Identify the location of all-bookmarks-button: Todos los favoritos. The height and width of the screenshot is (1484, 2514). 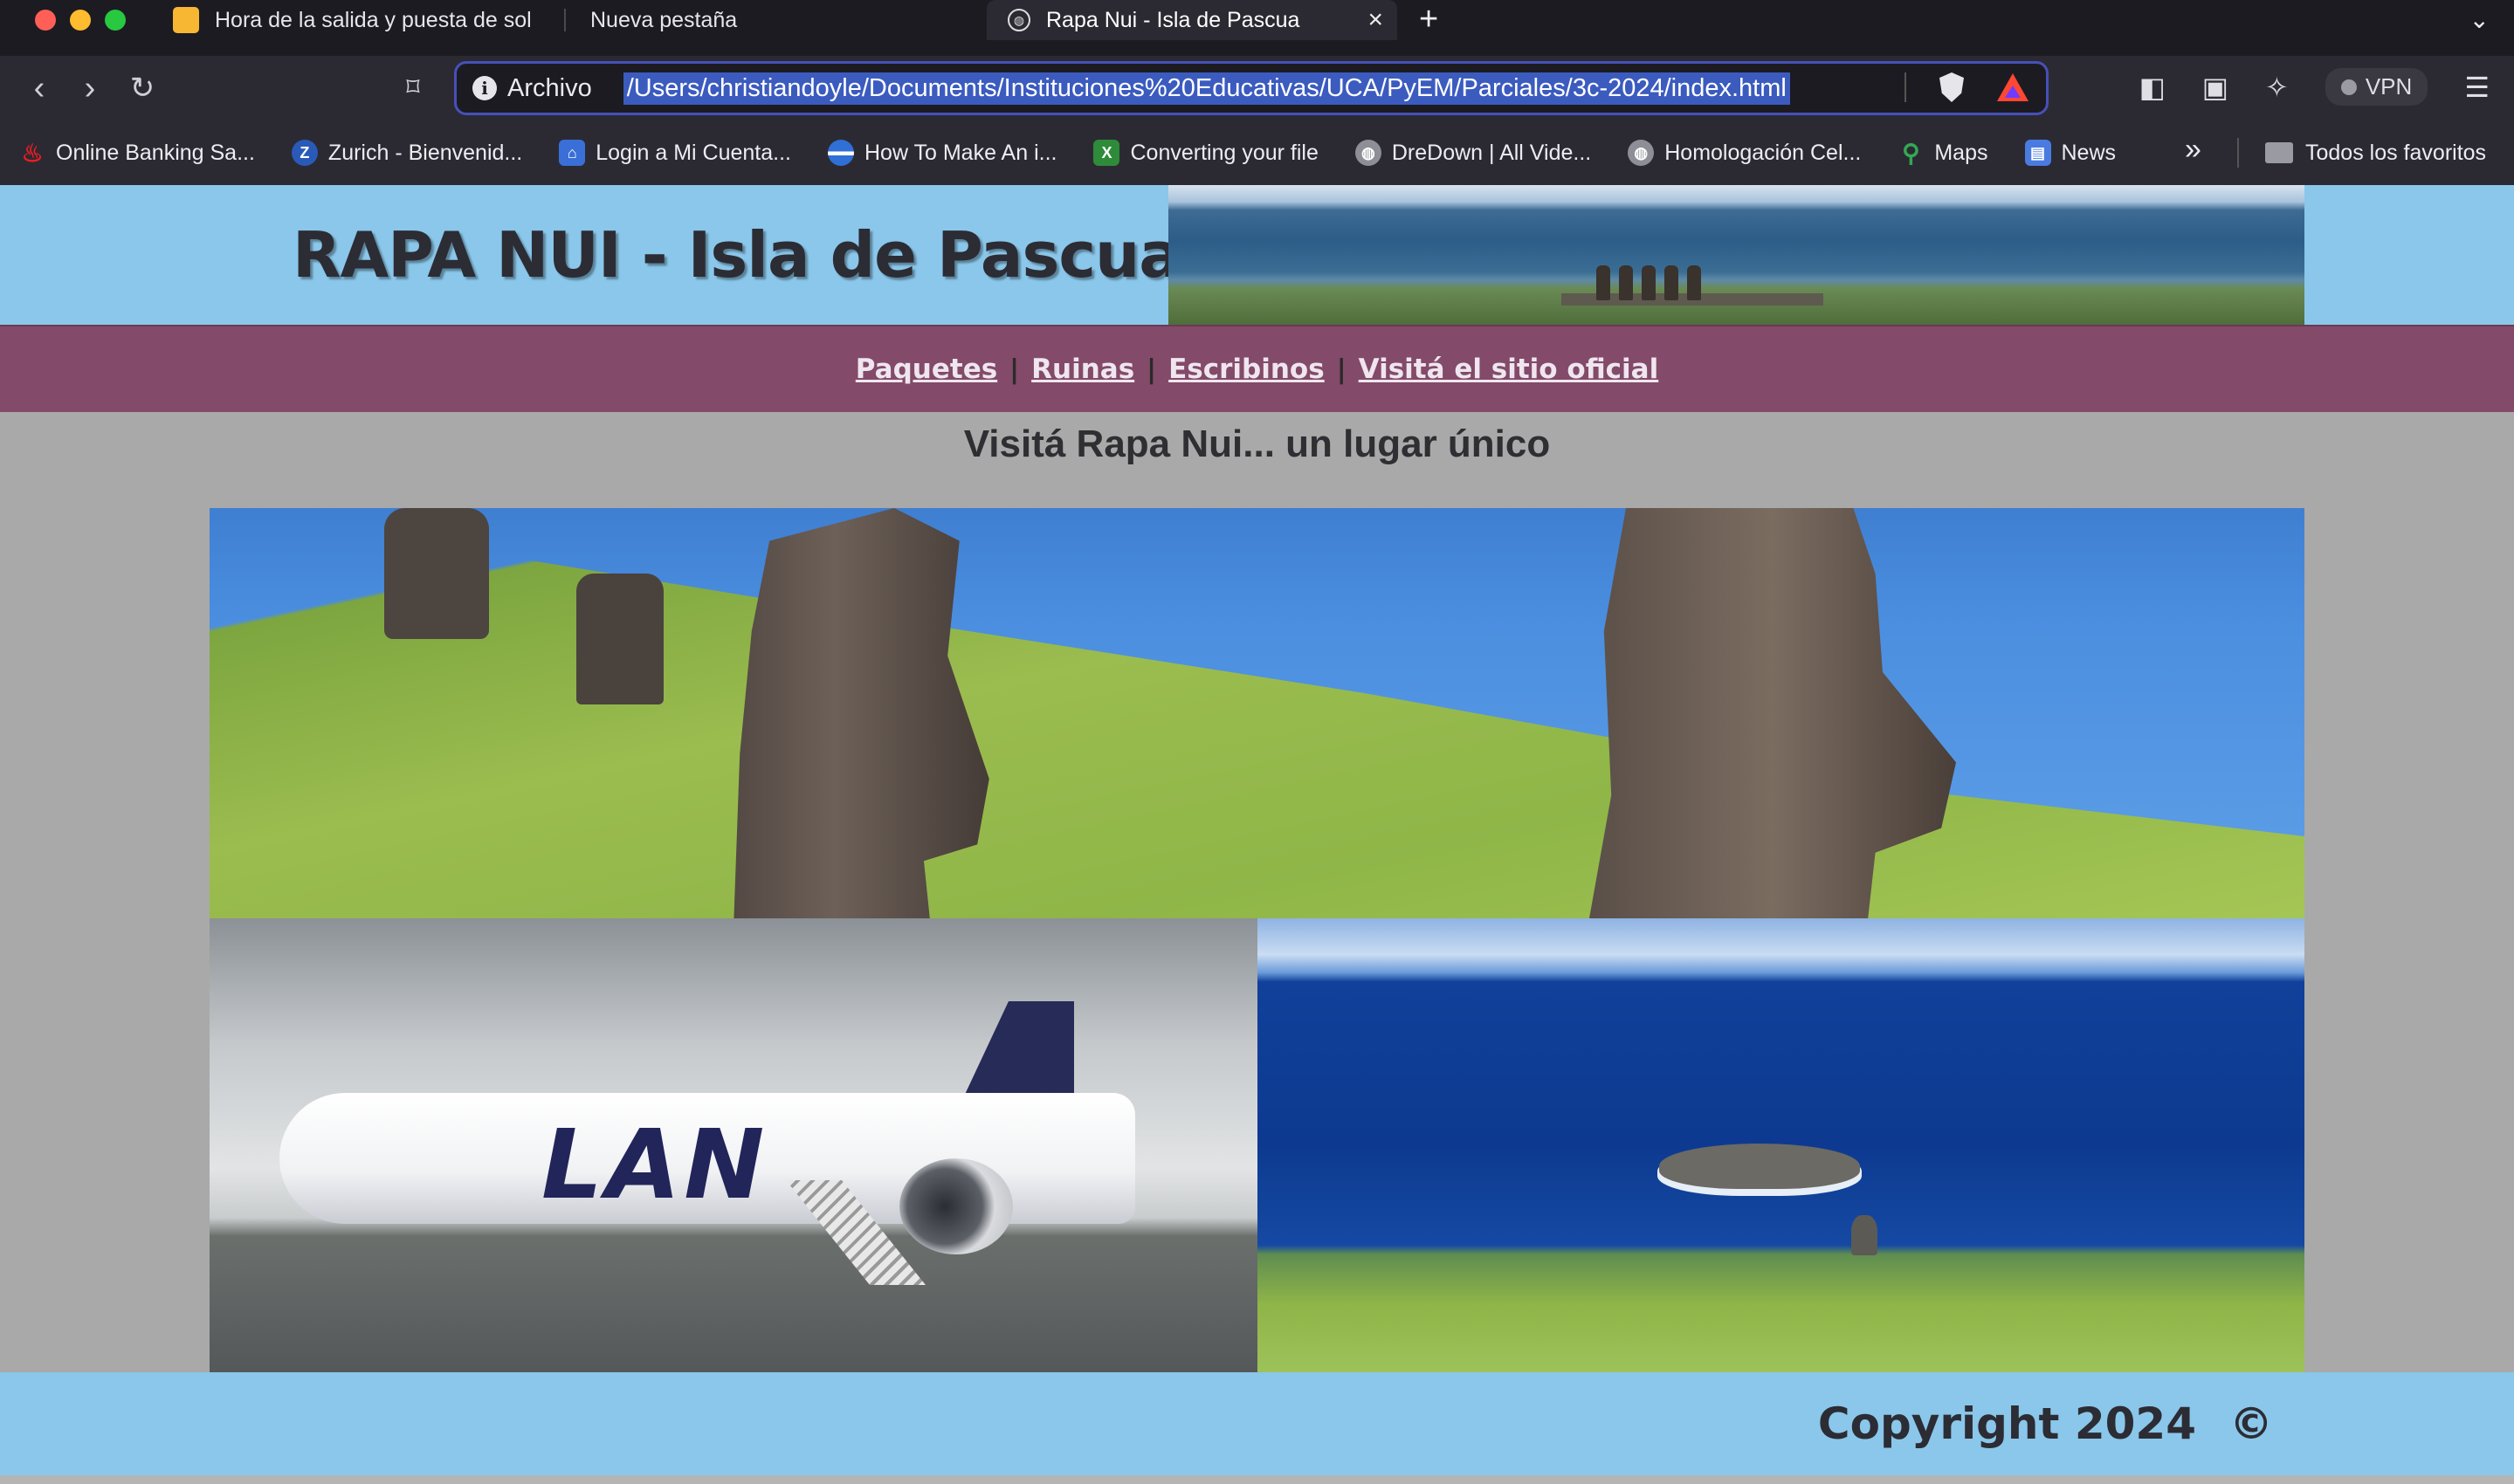
(2375, 152).